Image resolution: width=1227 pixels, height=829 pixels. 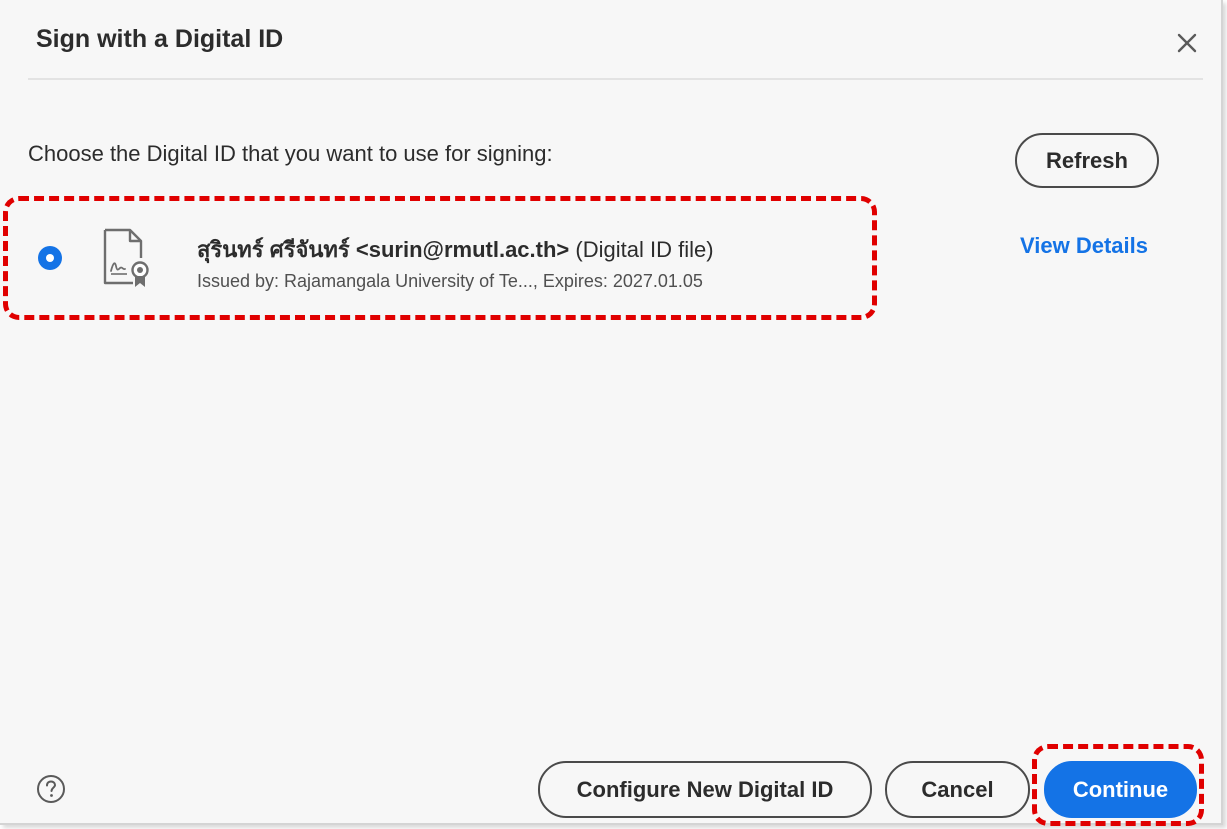 What do you see at coordinates (1120, 789) in the screenshot?
I see `continue-button: Continue` at bounding box center [1120, 789].